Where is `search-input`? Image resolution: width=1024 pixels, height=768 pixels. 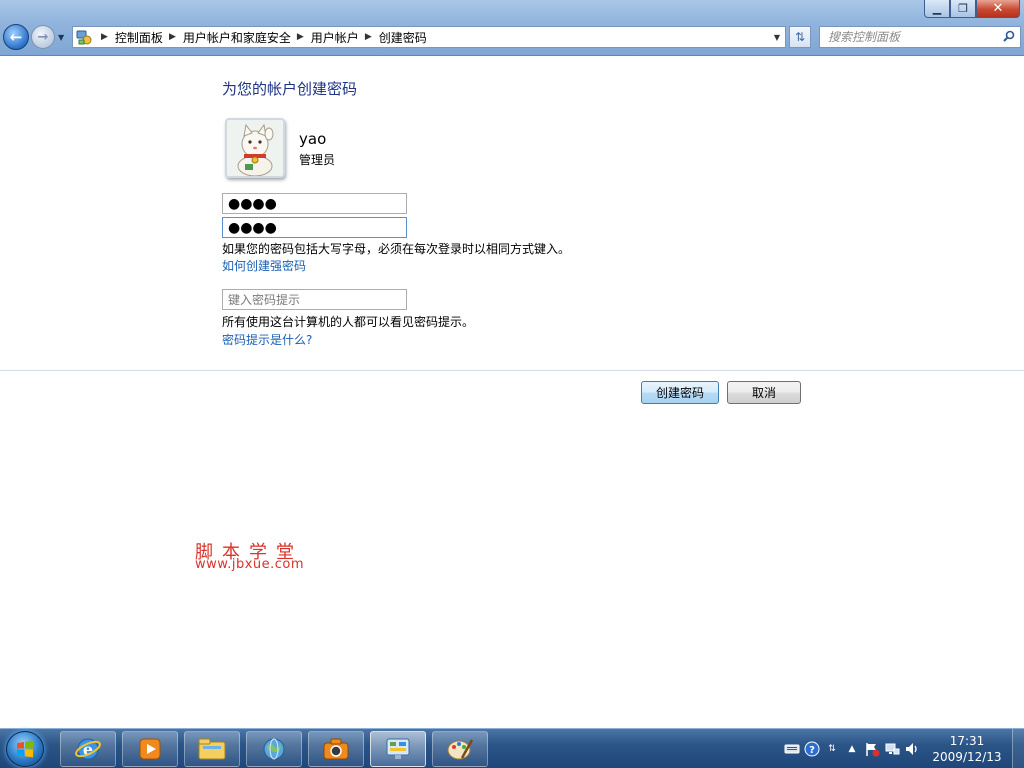 search-input is located at coordinates (913, 37).